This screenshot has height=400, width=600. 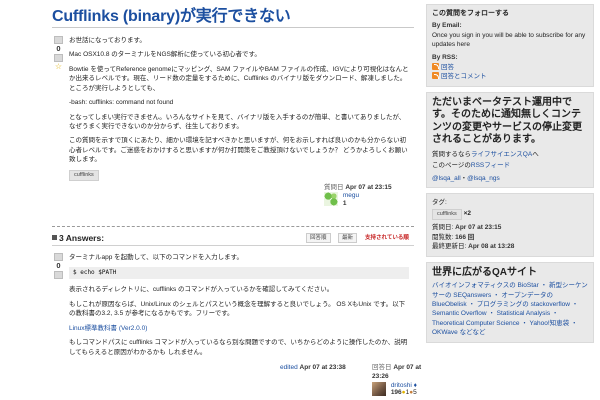 I want to click on sort-newest-tab: 最新, so click(x=348, y=238).